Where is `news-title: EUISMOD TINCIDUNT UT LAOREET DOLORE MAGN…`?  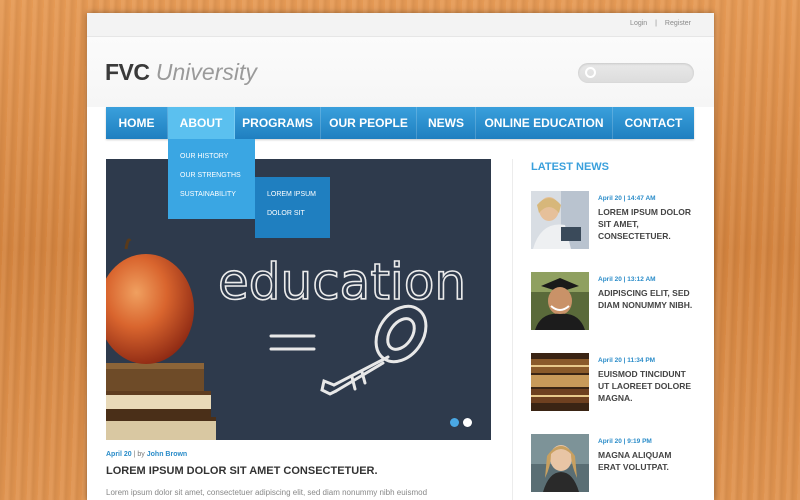
news-title: EUISMOD TINCIDUNT UT LAOREET DOLORE MAGN… is located at coordinates (647, 386).